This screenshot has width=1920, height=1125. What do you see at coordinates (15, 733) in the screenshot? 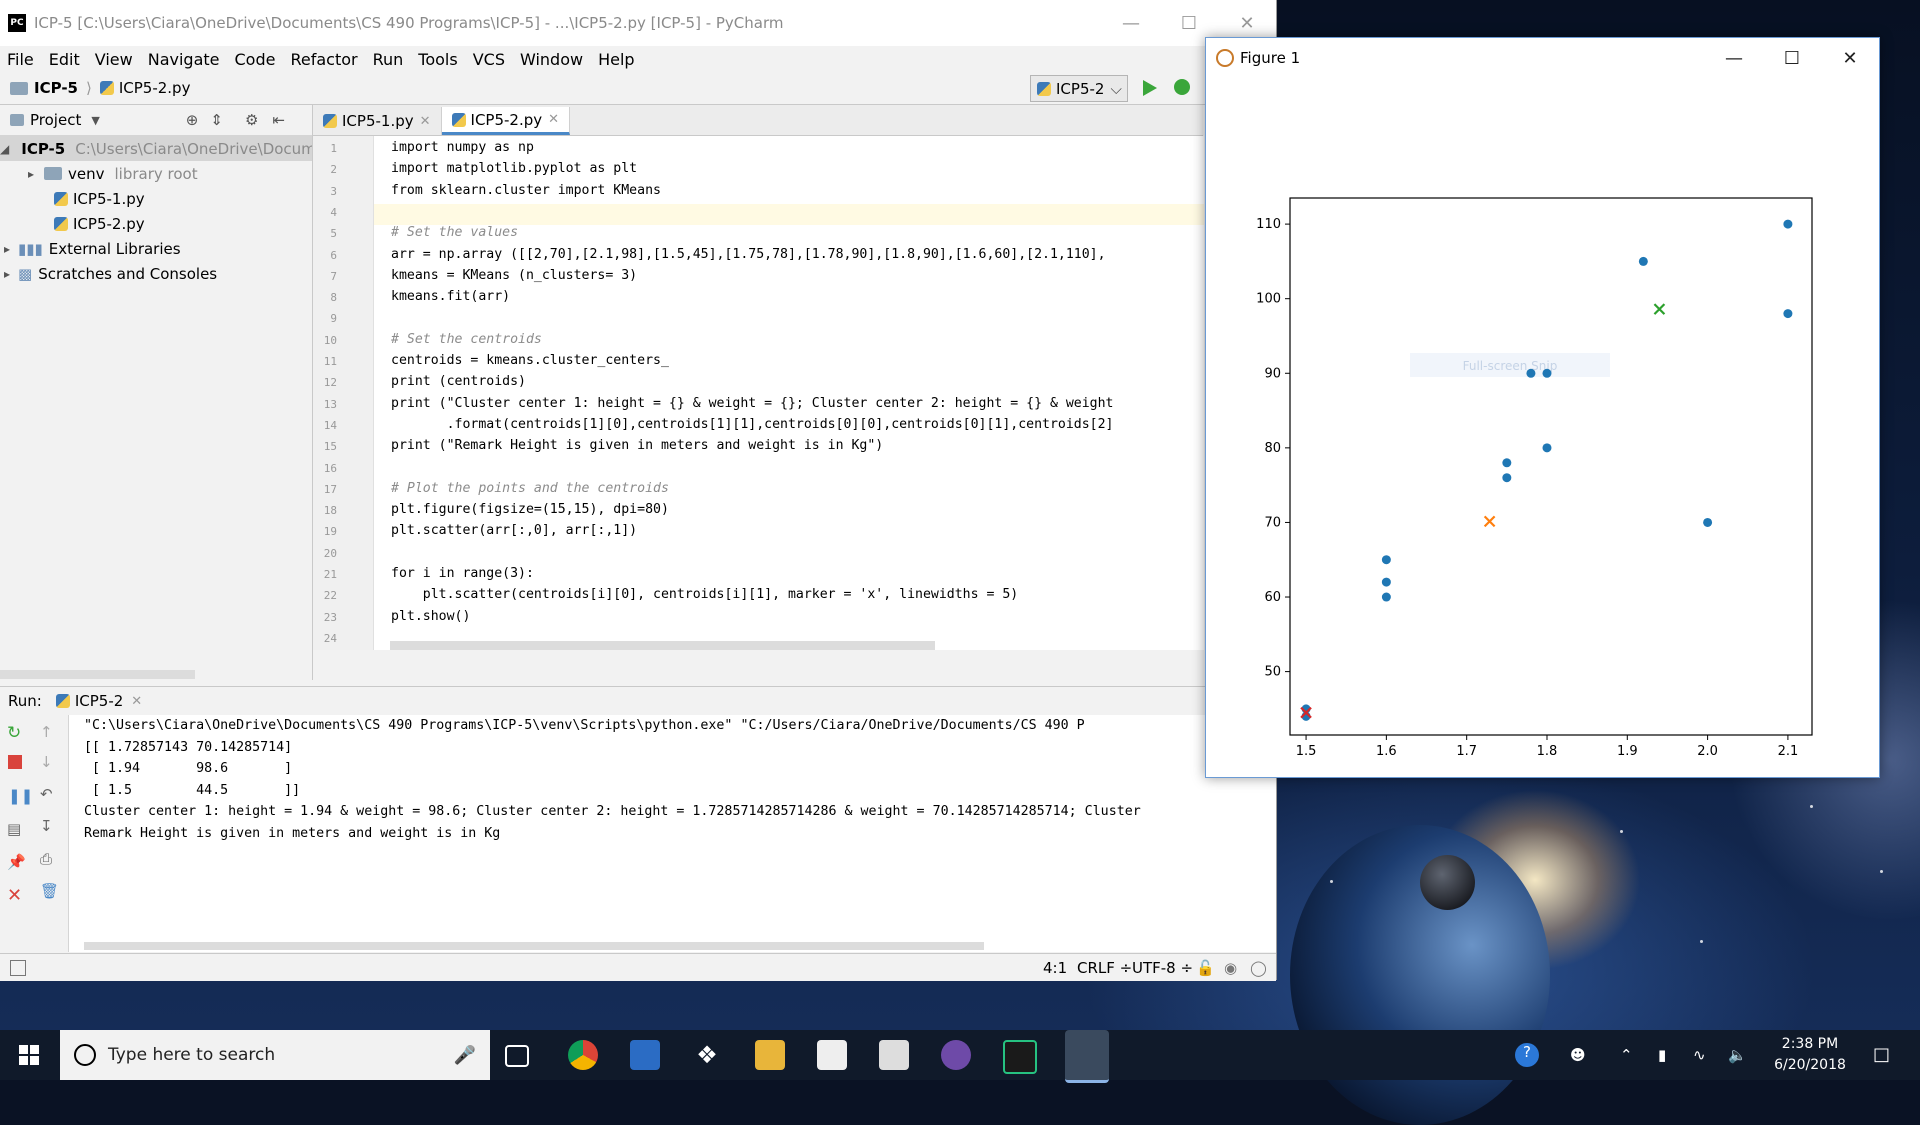
I see `rerun-icon: ↻` at bounding box center [15, 733].